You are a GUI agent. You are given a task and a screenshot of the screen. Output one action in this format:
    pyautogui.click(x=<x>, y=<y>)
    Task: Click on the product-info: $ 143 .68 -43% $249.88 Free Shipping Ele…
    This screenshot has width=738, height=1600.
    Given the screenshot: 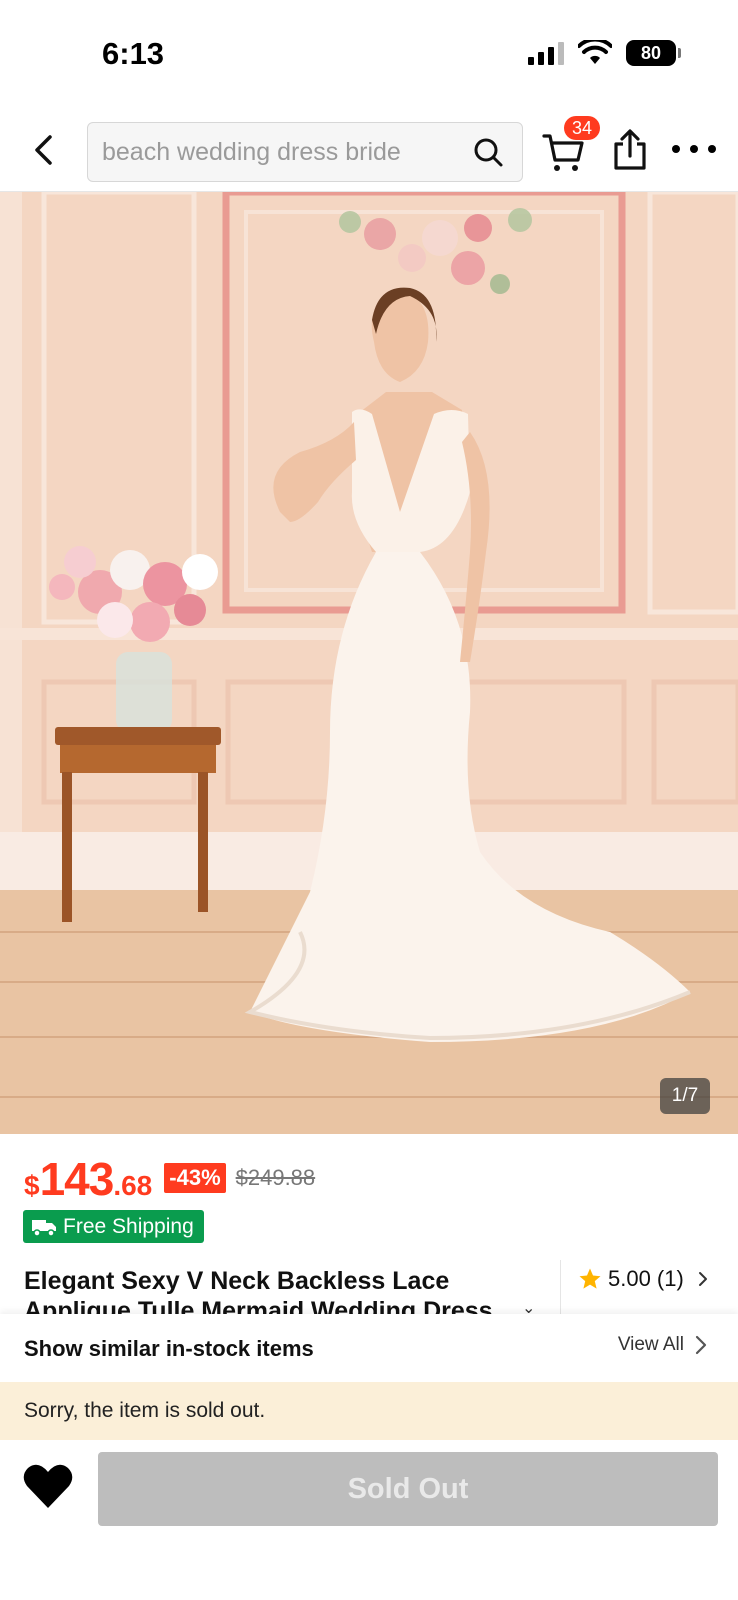 What is the action you would take?
    pyautogui.click(x=369, y=1225)
    